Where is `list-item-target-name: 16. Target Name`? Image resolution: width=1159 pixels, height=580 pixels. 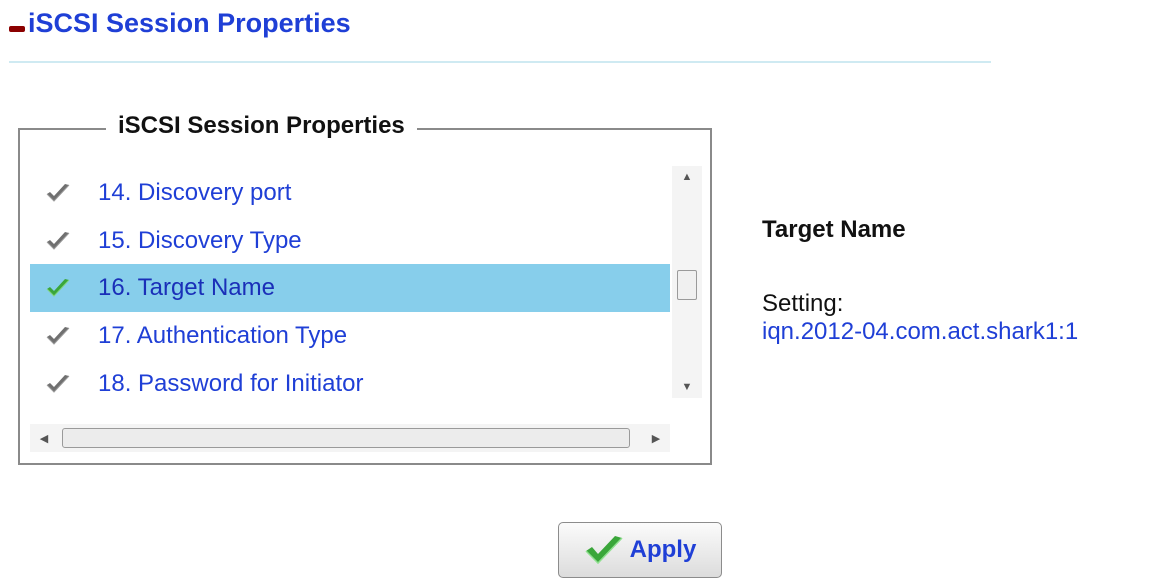 list-item-target-name: 16. Target Name is located at coordinates (350, 288).